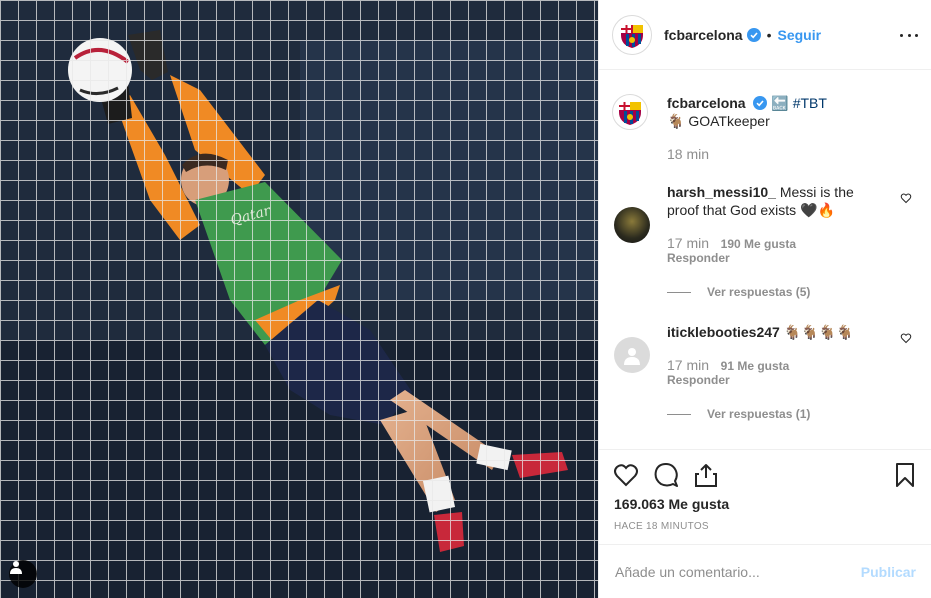  Describe the element at coordinates (909, 35) in the screenshot. I see `more-options-icon` at that location.